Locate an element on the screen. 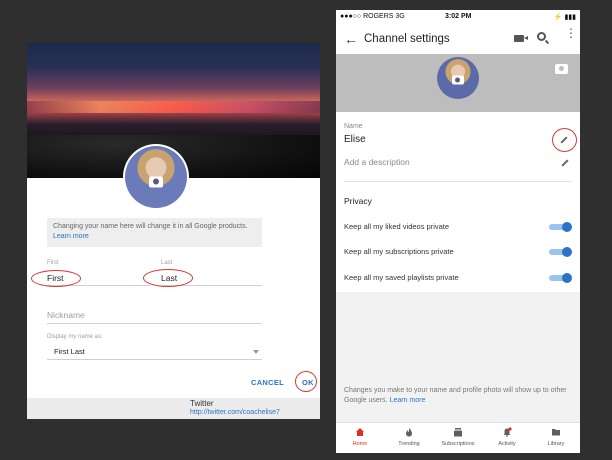 This screenshot has height=460, width=612. profile-avatar is located at coordinates (156, 177).